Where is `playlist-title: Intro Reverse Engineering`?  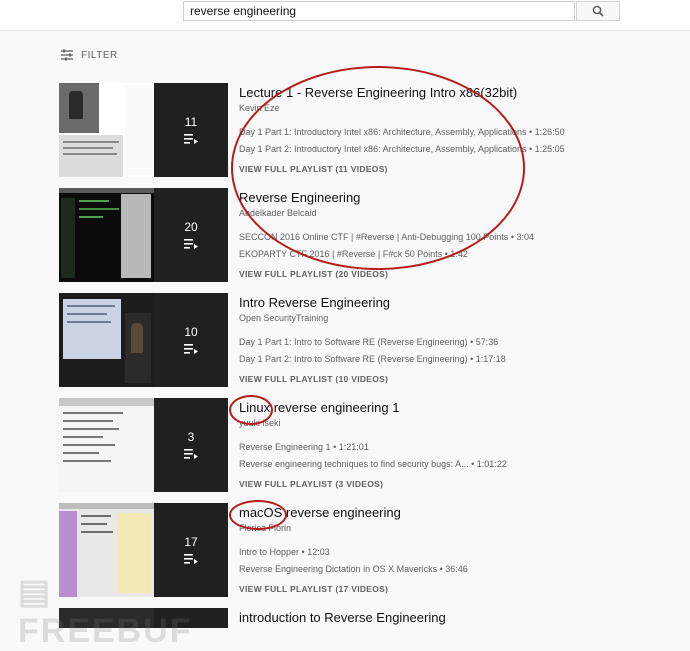
playlist-title: Intro Reverse Engineering is located at coordinates (459, 302).